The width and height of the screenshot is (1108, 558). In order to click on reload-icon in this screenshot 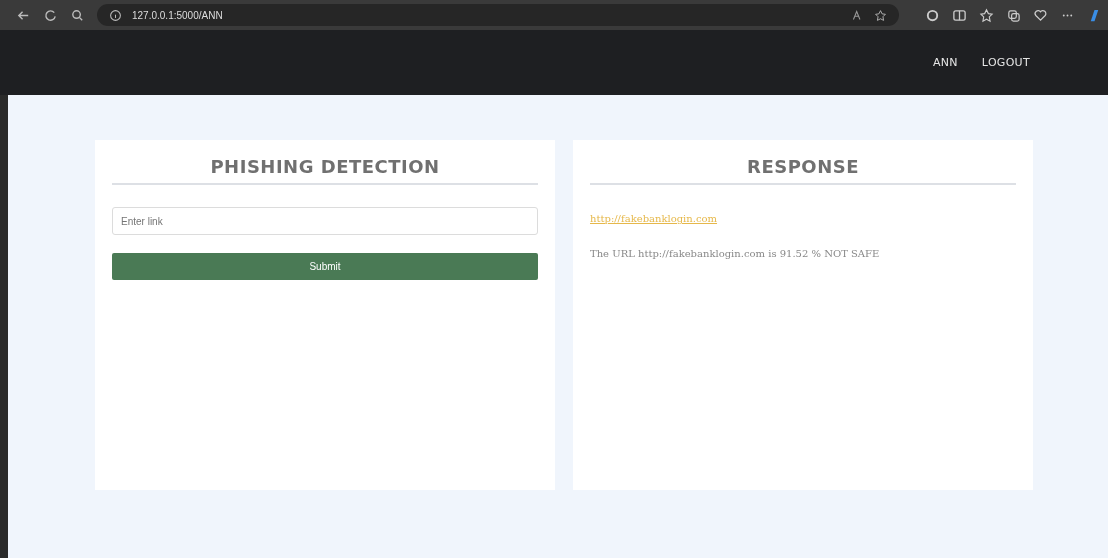, I will do `click(50, 15)`.